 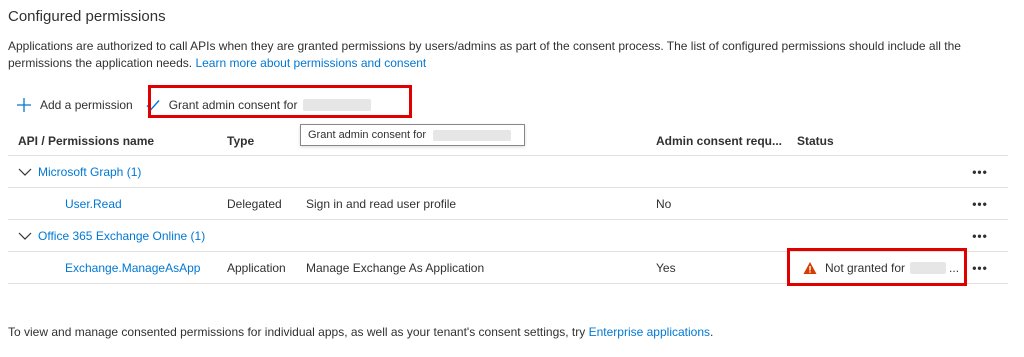 What do you see at coordinates (381, 203) in the screenshot?
I see `permission-description: Sign in and read user profile` at bounding box center [381, 203].